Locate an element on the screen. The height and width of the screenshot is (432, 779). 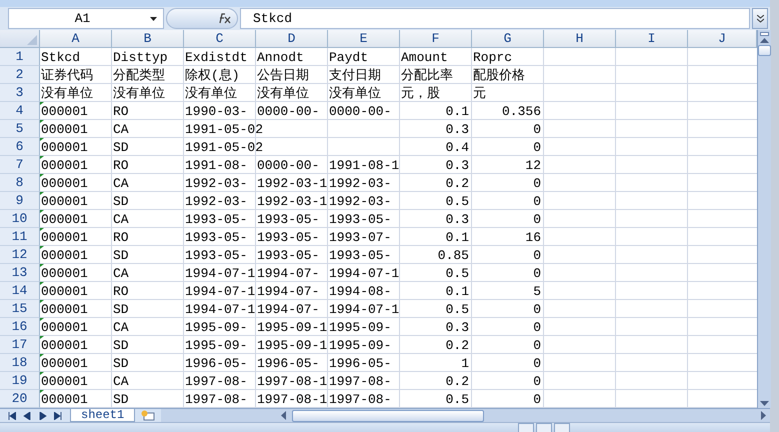
select-all-corner is located at coordinates (20, 39).